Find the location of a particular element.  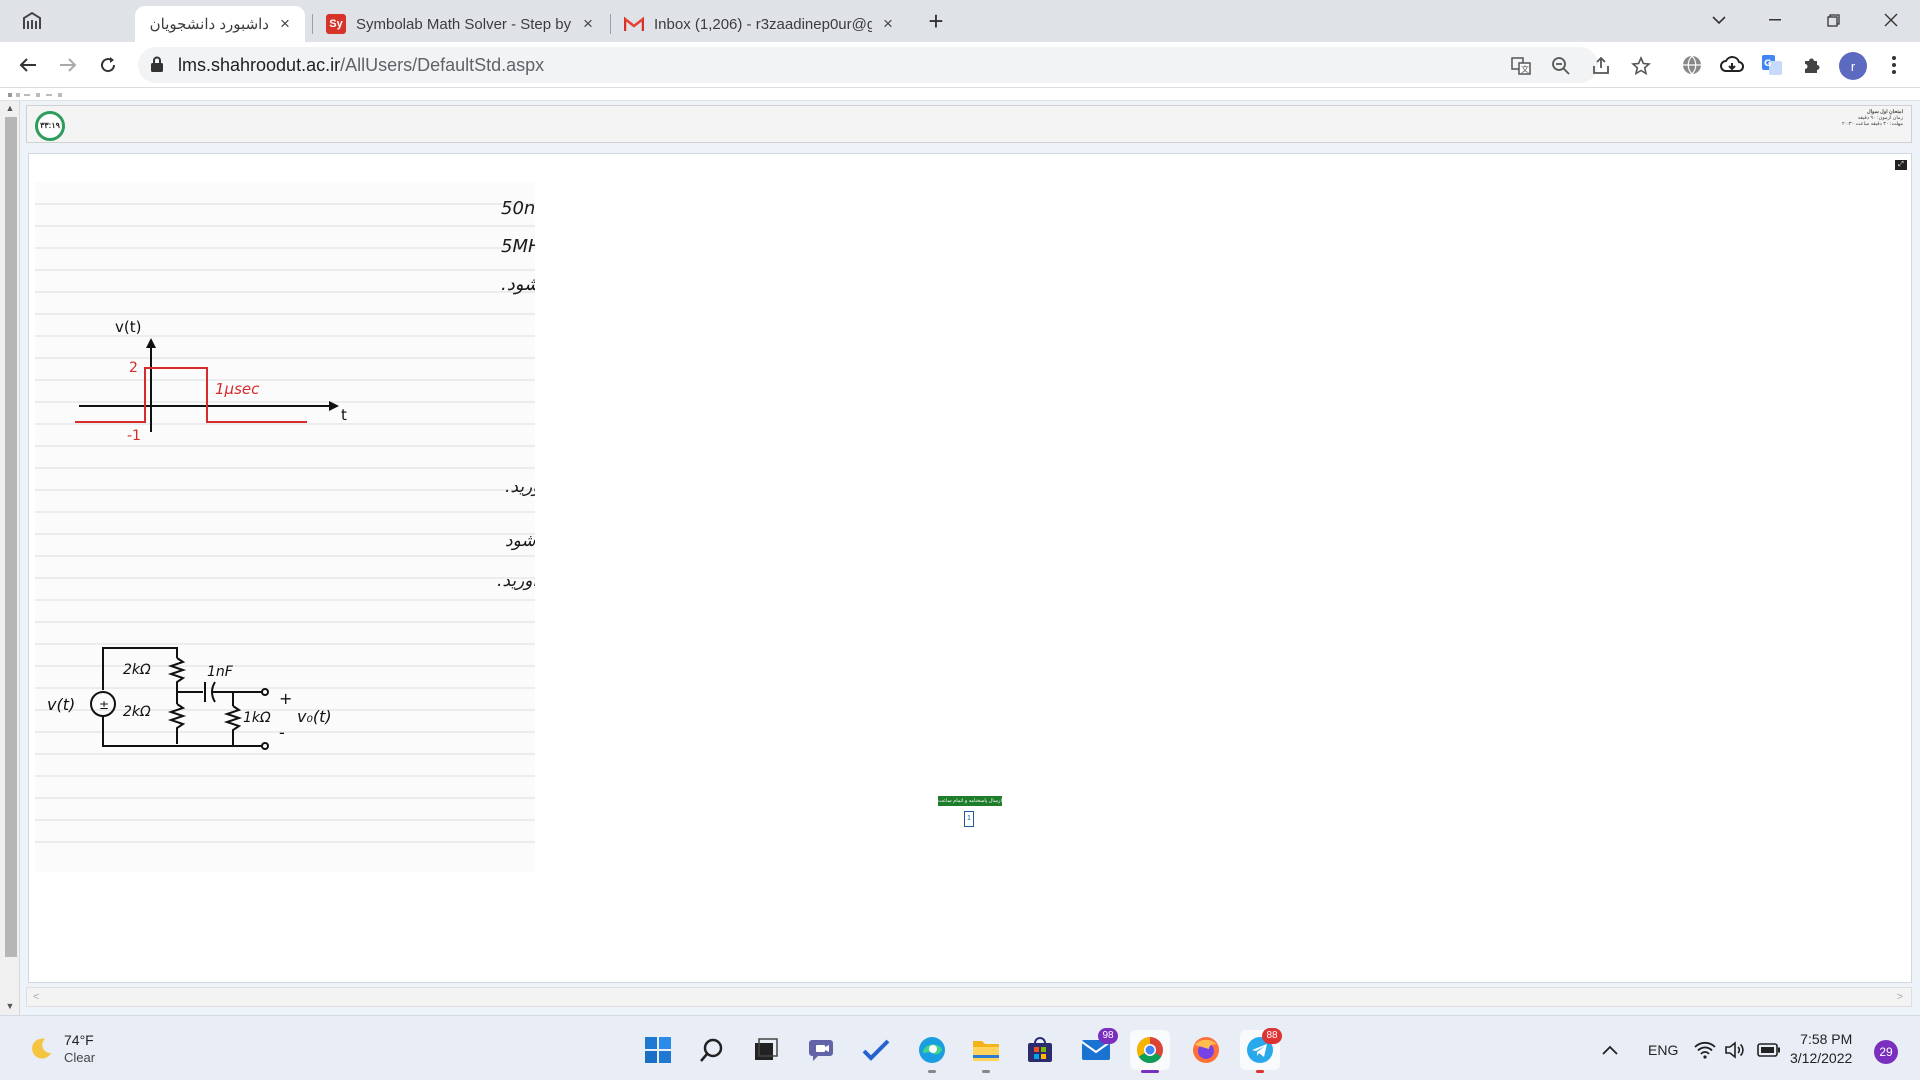

restore-icon is located at coordinates (1833, 20).